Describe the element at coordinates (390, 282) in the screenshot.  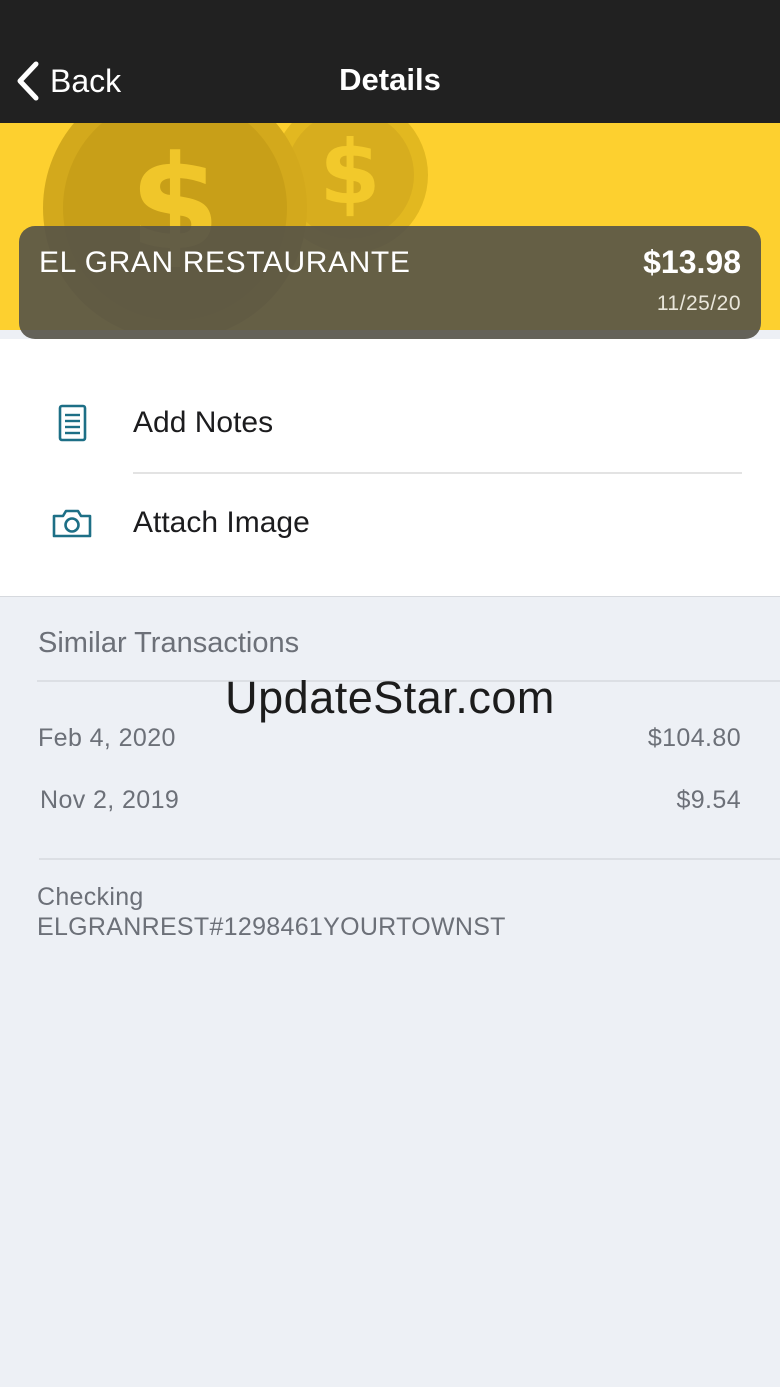
I see `transaction-summary-card: EL GRAN RESTAURANTE $13.98 11/25/20` at that location.